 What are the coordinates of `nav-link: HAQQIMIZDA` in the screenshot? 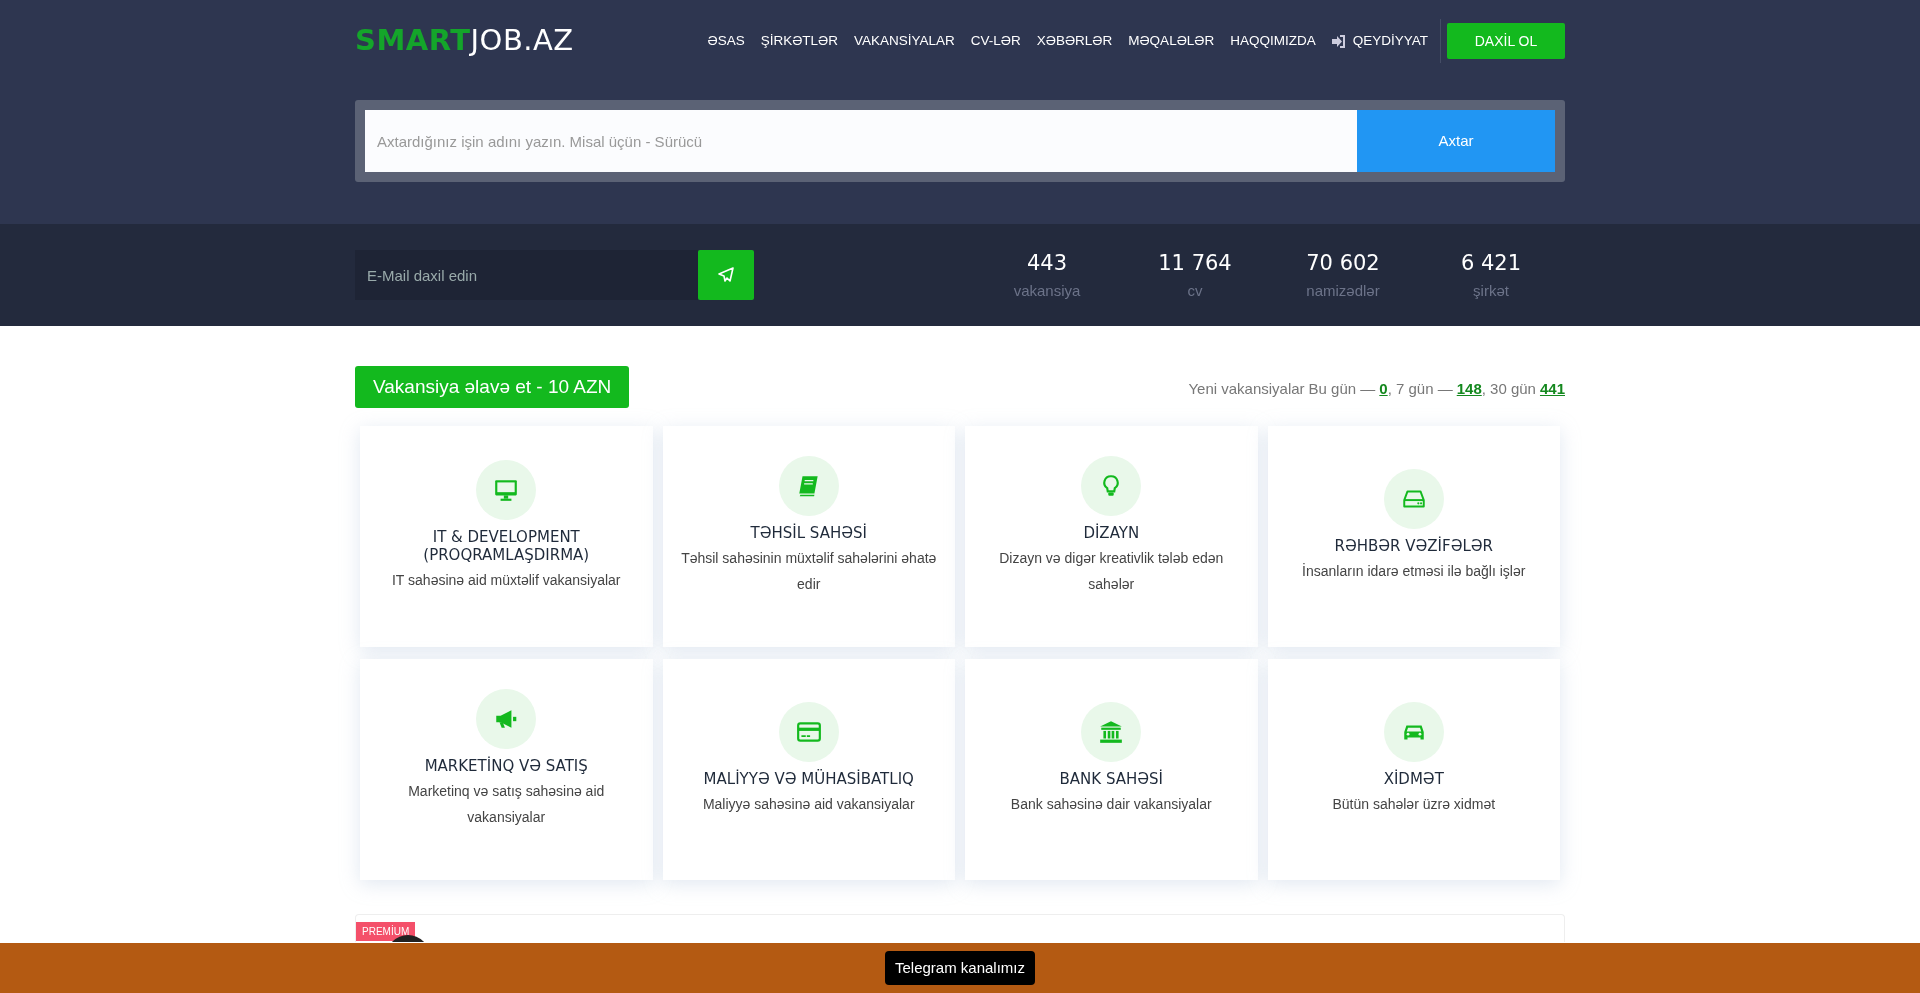 It's located at (1273, 41).